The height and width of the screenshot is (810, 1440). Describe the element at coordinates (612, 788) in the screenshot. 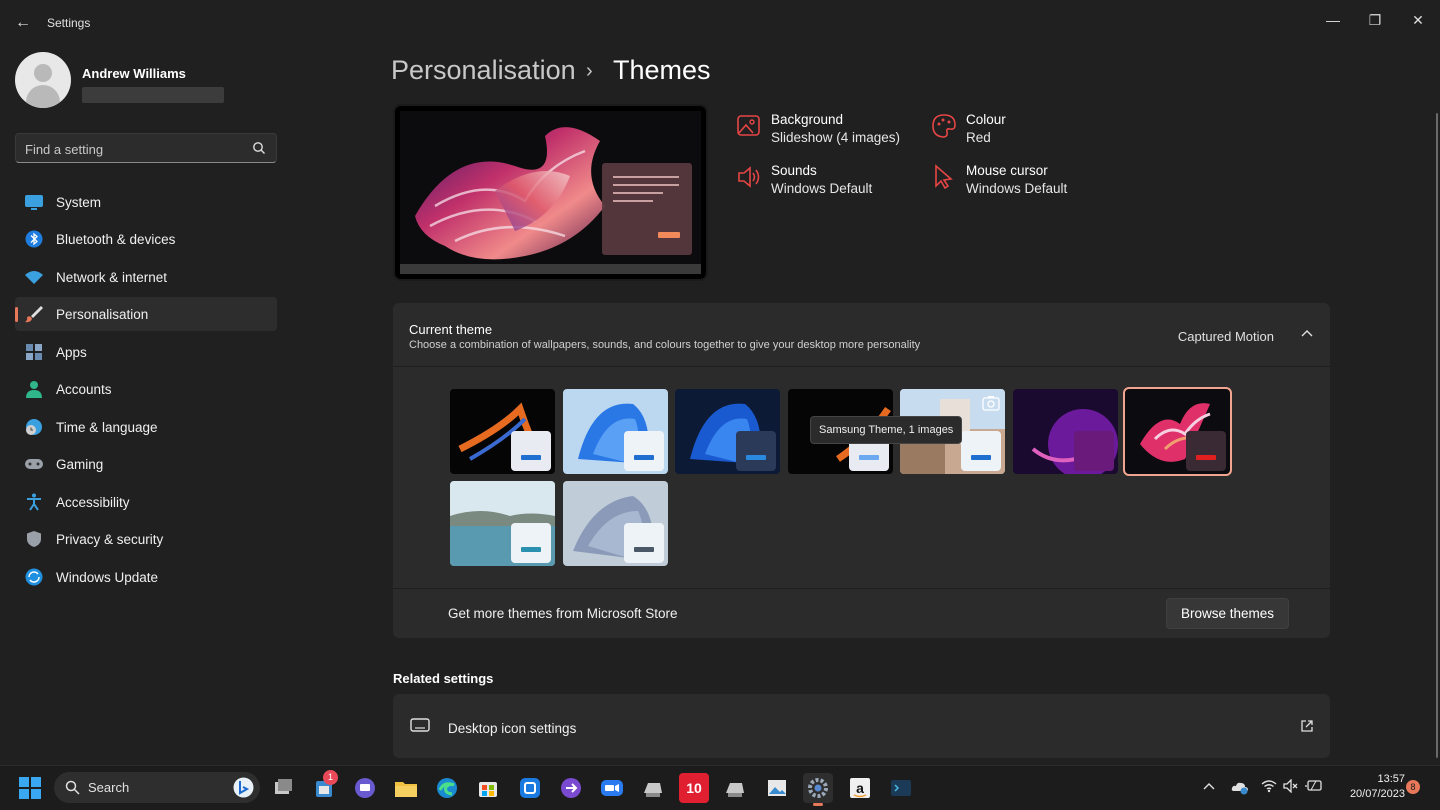

I see `zoom-icon` at that location.